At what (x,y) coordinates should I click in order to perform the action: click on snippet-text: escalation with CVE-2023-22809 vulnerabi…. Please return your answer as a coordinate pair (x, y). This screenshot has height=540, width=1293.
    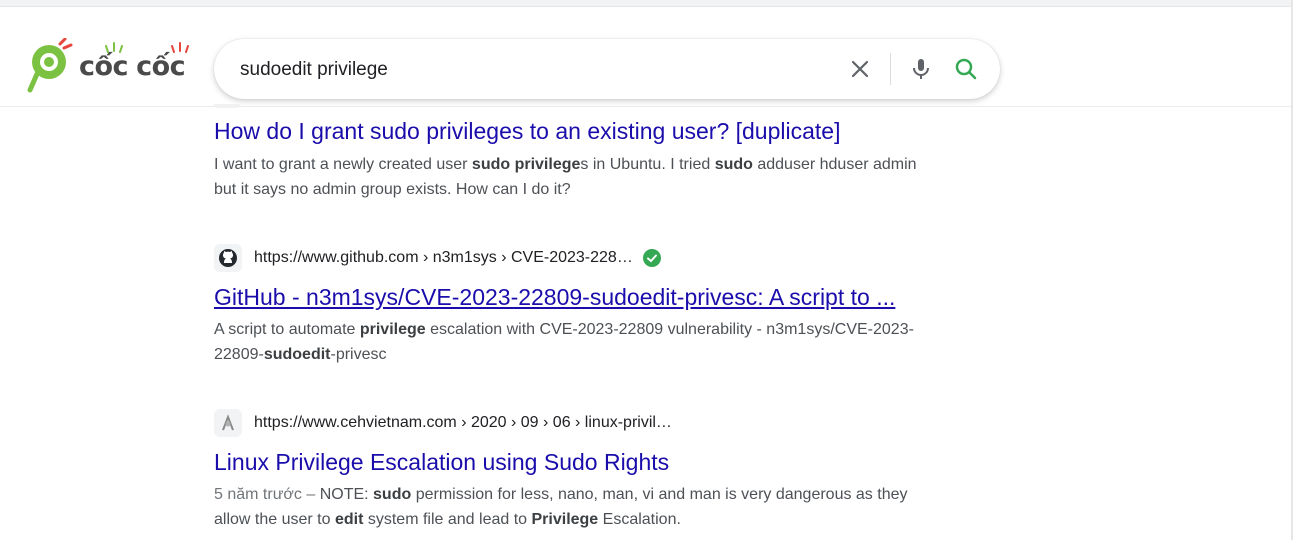
    Looking at the image, I should click on (669, 329).